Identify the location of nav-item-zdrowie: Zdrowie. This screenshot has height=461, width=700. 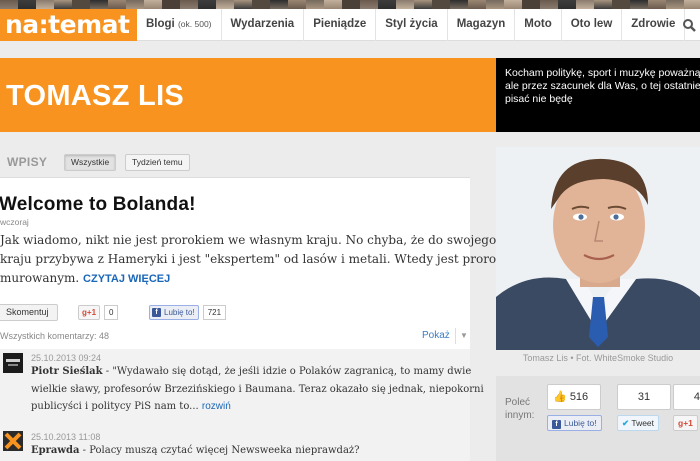
(654, 25).